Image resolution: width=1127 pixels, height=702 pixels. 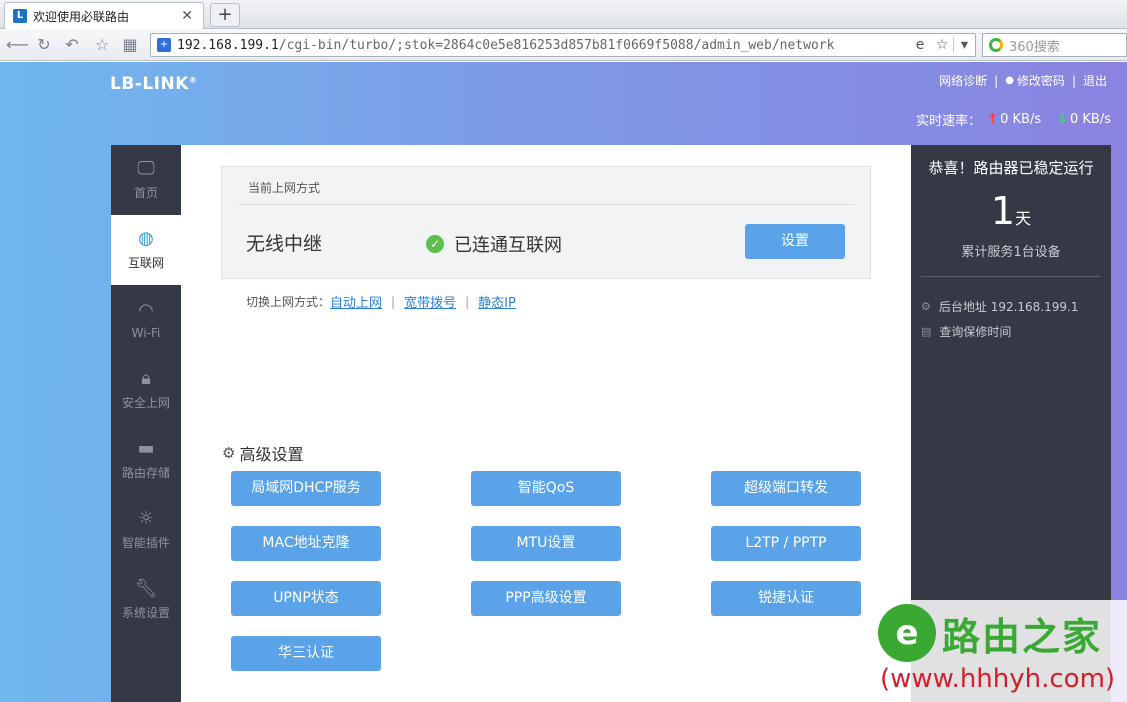 What do you see at coordinates (546, 598) in the screenshot?
I see `ppp-advanced-button: PPP高级设置` at bounding box center [546, 598].